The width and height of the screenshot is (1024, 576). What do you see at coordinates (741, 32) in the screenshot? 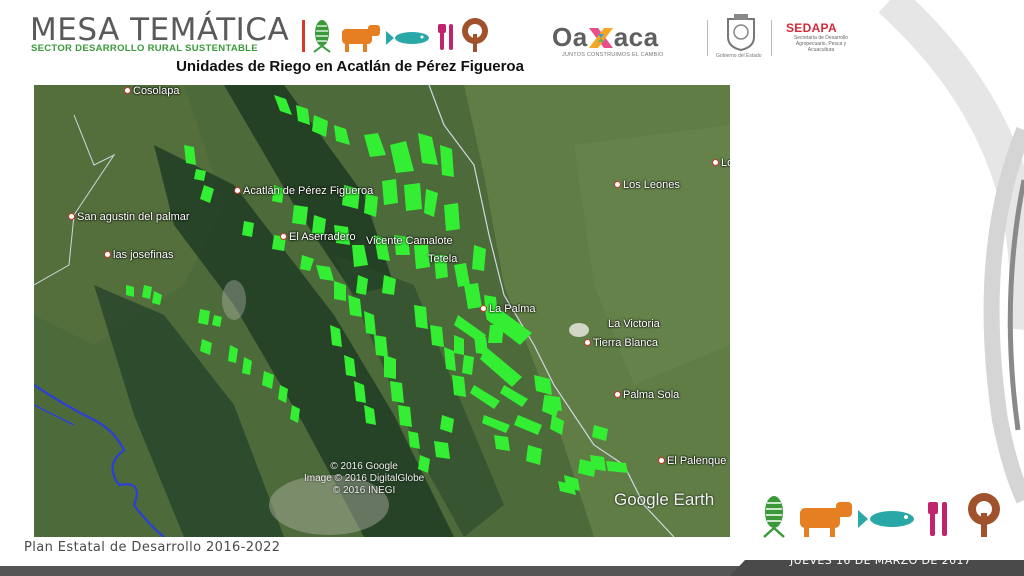
I see `state-seal-icon` at bounding box center [741, 32].